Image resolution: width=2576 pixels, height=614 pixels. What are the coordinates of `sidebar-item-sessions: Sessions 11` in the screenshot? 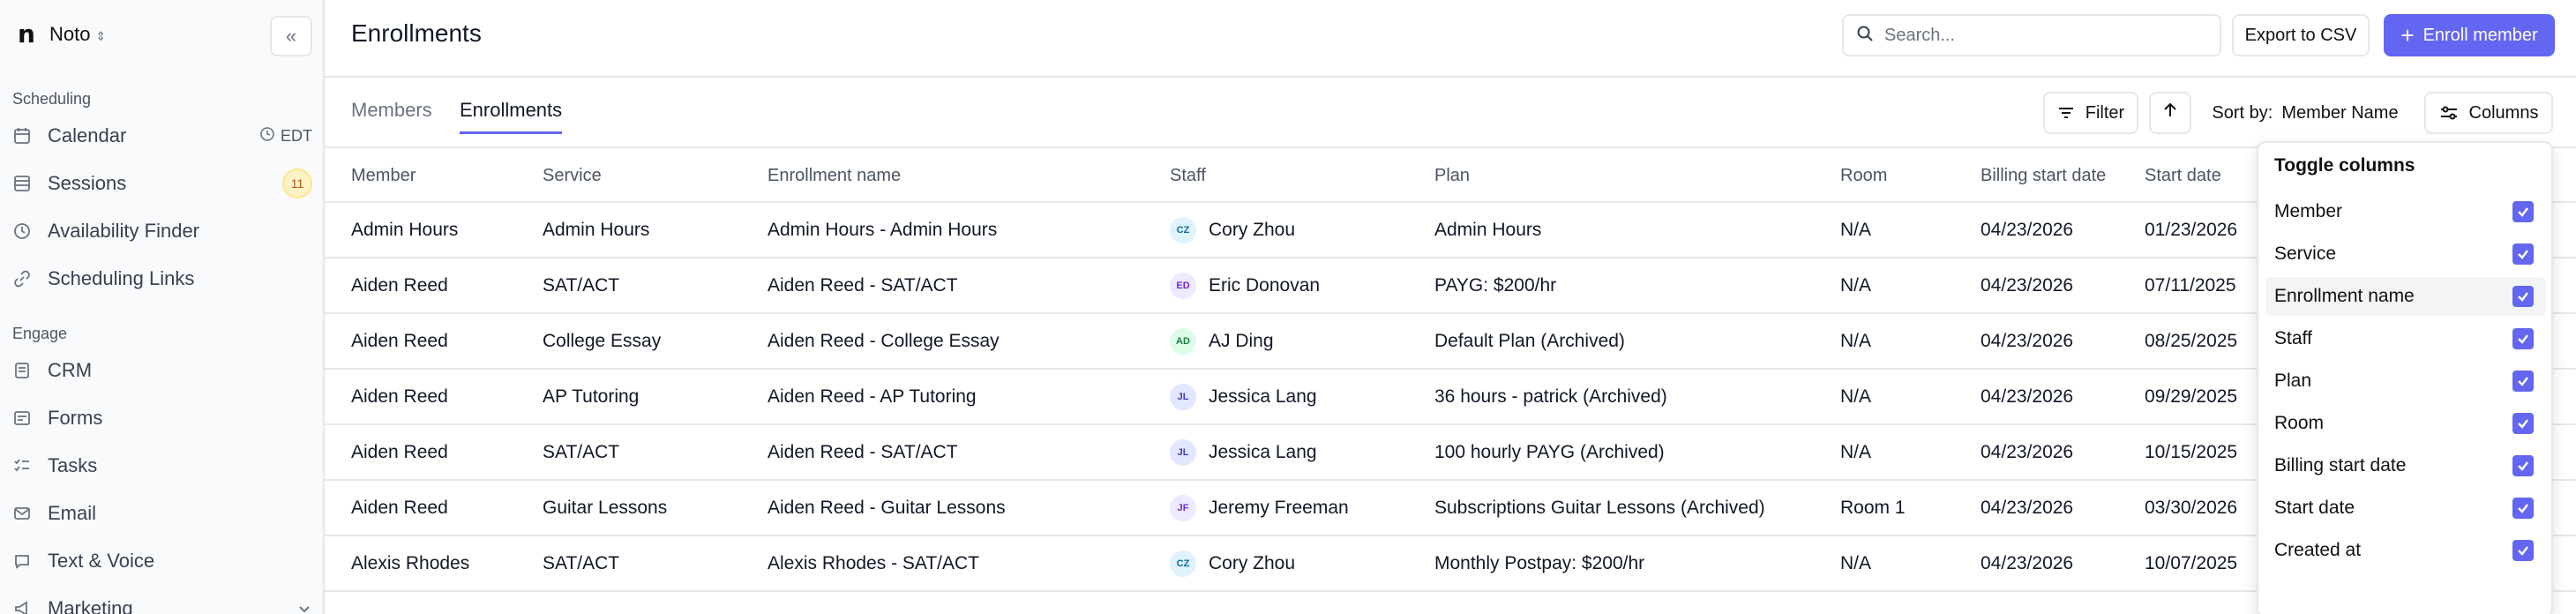 It's located at (162, 183).